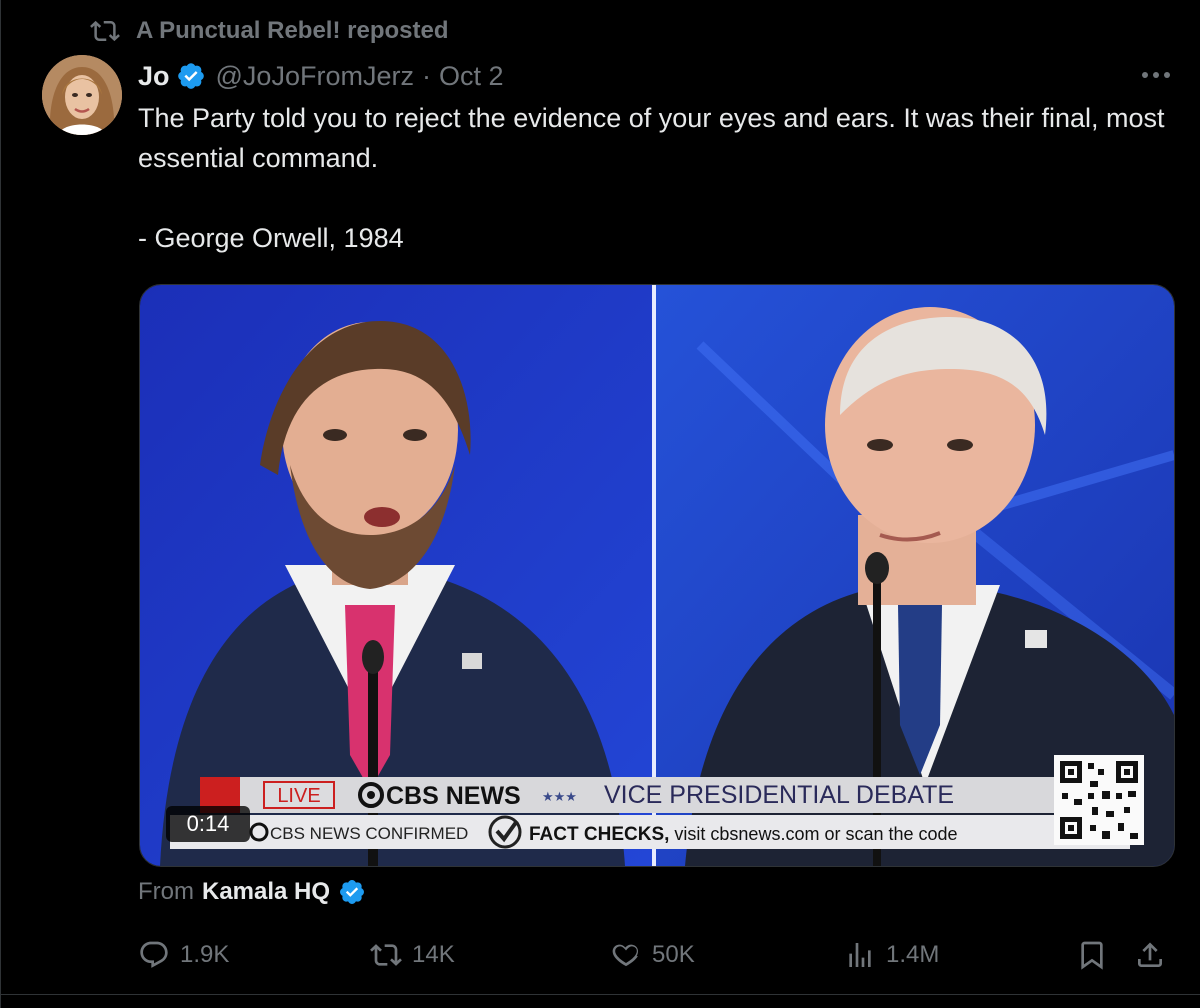 The height and width of the screenshot is (1008, 1200). I want to click on views-button: 1.4M, so click(891, 955).